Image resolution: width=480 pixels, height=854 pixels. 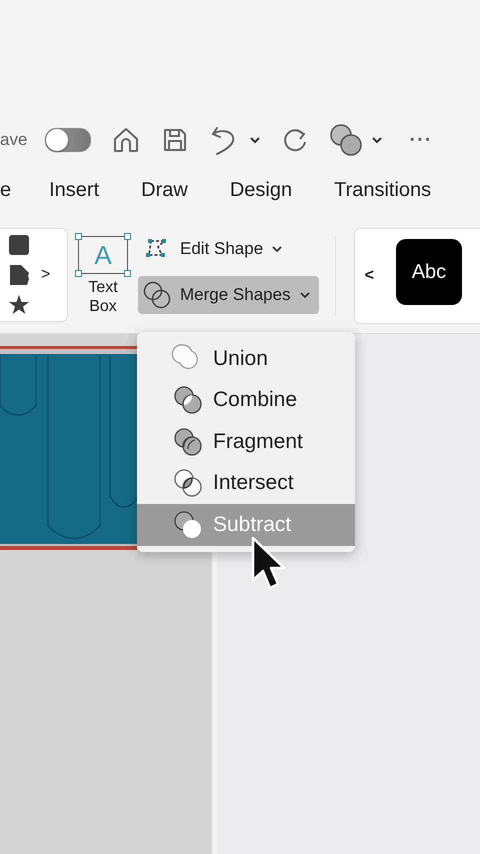 I want to click on style-swatch: Abc, so click(x=429, y=272).